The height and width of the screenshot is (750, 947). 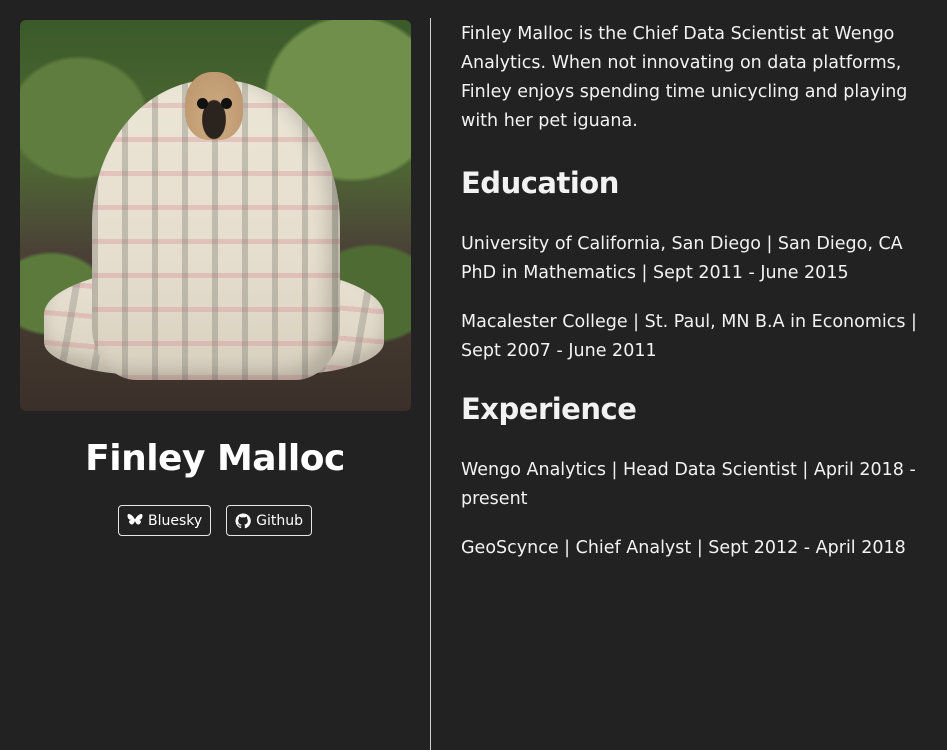 I want to click on github-link-label: Github, so click(x=280, y=520).